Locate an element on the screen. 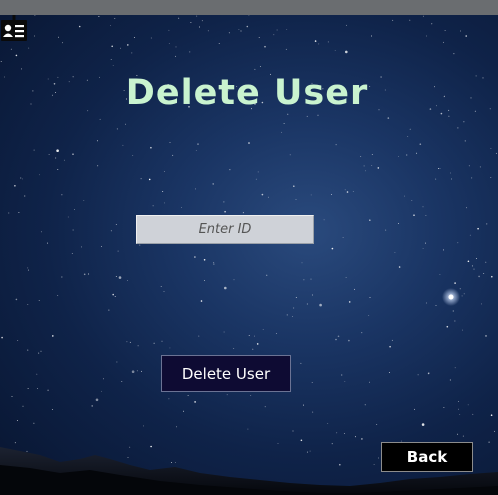 The image size is (498, 495). window-titlebar is located at coordinates (249, 7).